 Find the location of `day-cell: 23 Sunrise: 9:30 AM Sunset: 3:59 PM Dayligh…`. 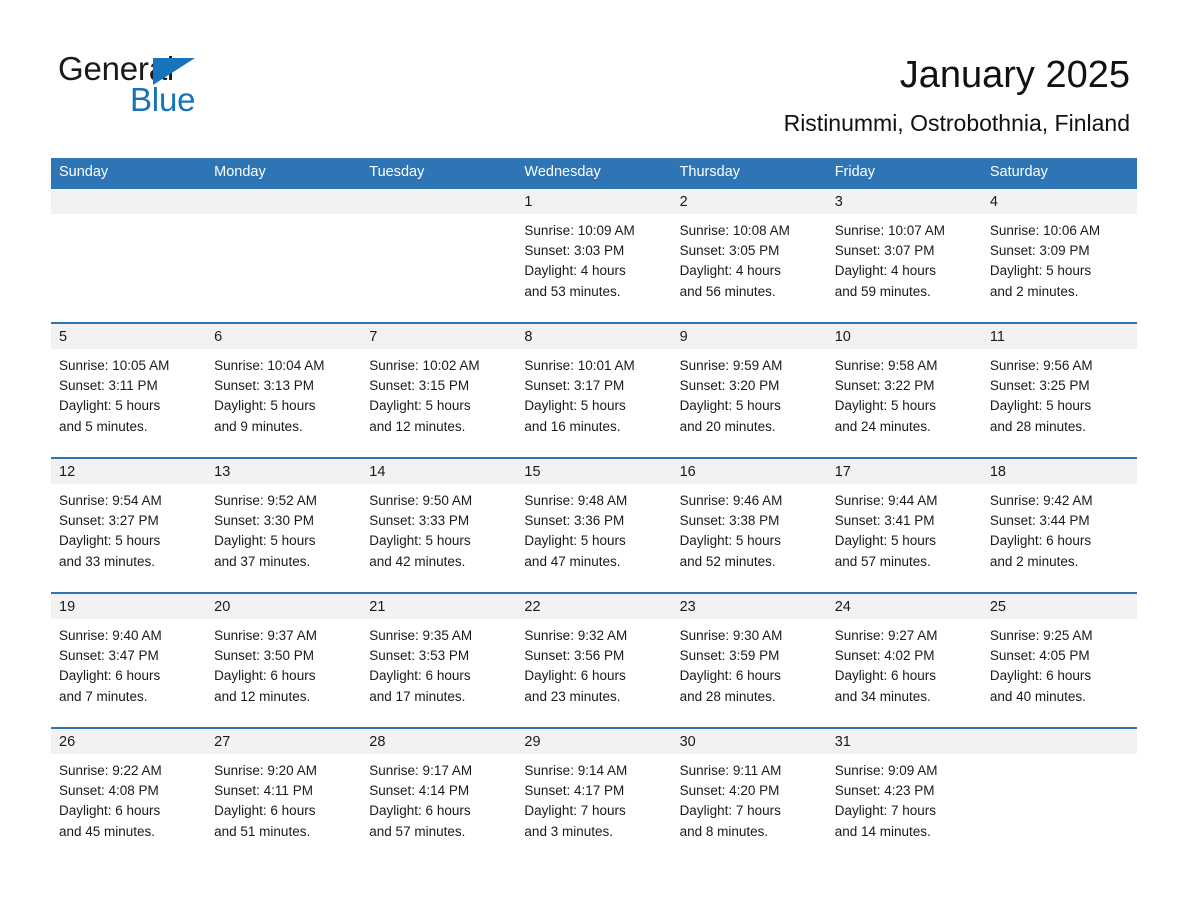

day-cell: 23 Sunrise: 9:30 AM Sunset: 3:59 PM Dayligh… is located at coordinates (749, 657).